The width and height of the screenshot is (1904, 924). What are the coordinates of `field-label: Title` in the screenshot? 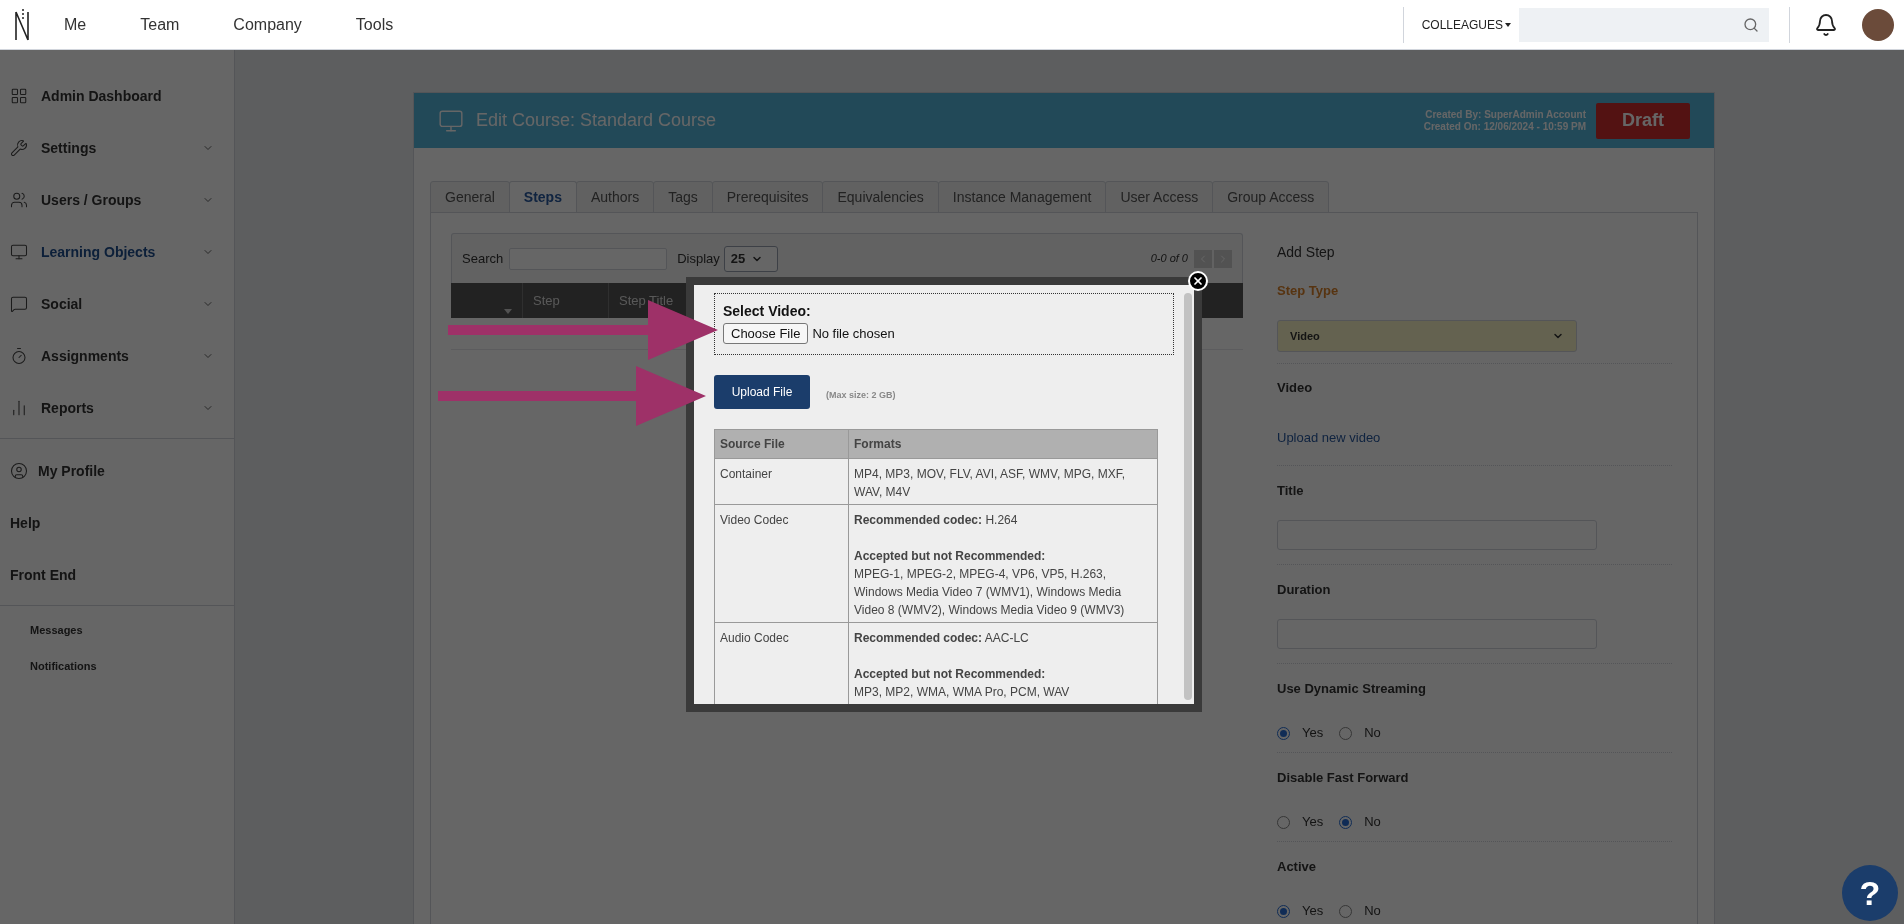 It's located at (1291, 491).